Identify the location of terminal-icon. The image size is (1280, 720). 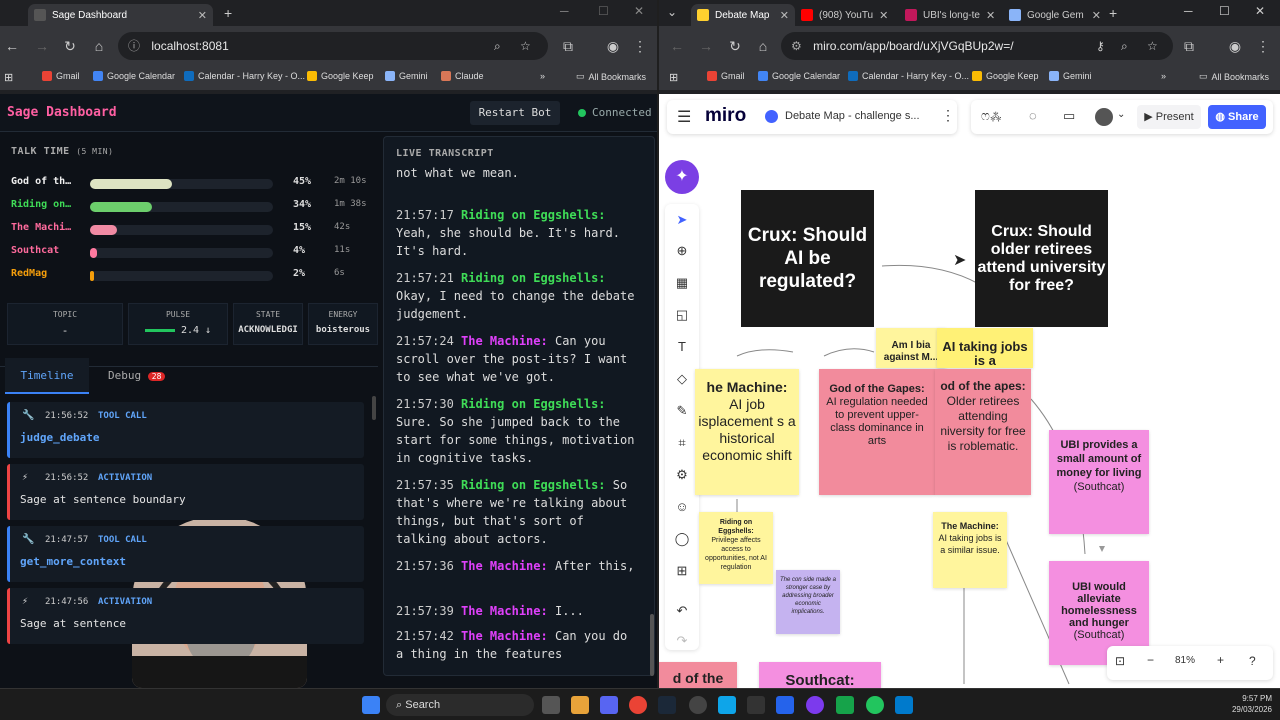
(756, 705).